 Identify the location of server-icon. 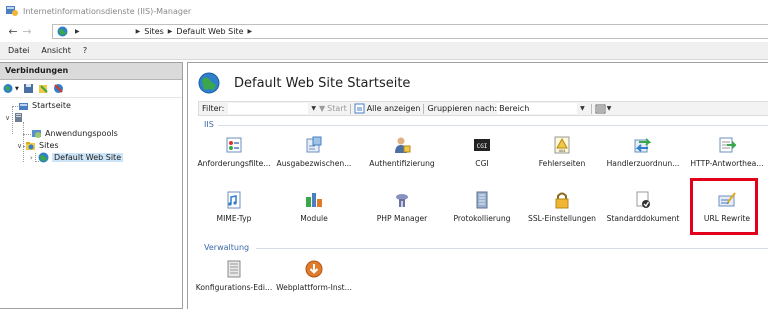
(18, 117).